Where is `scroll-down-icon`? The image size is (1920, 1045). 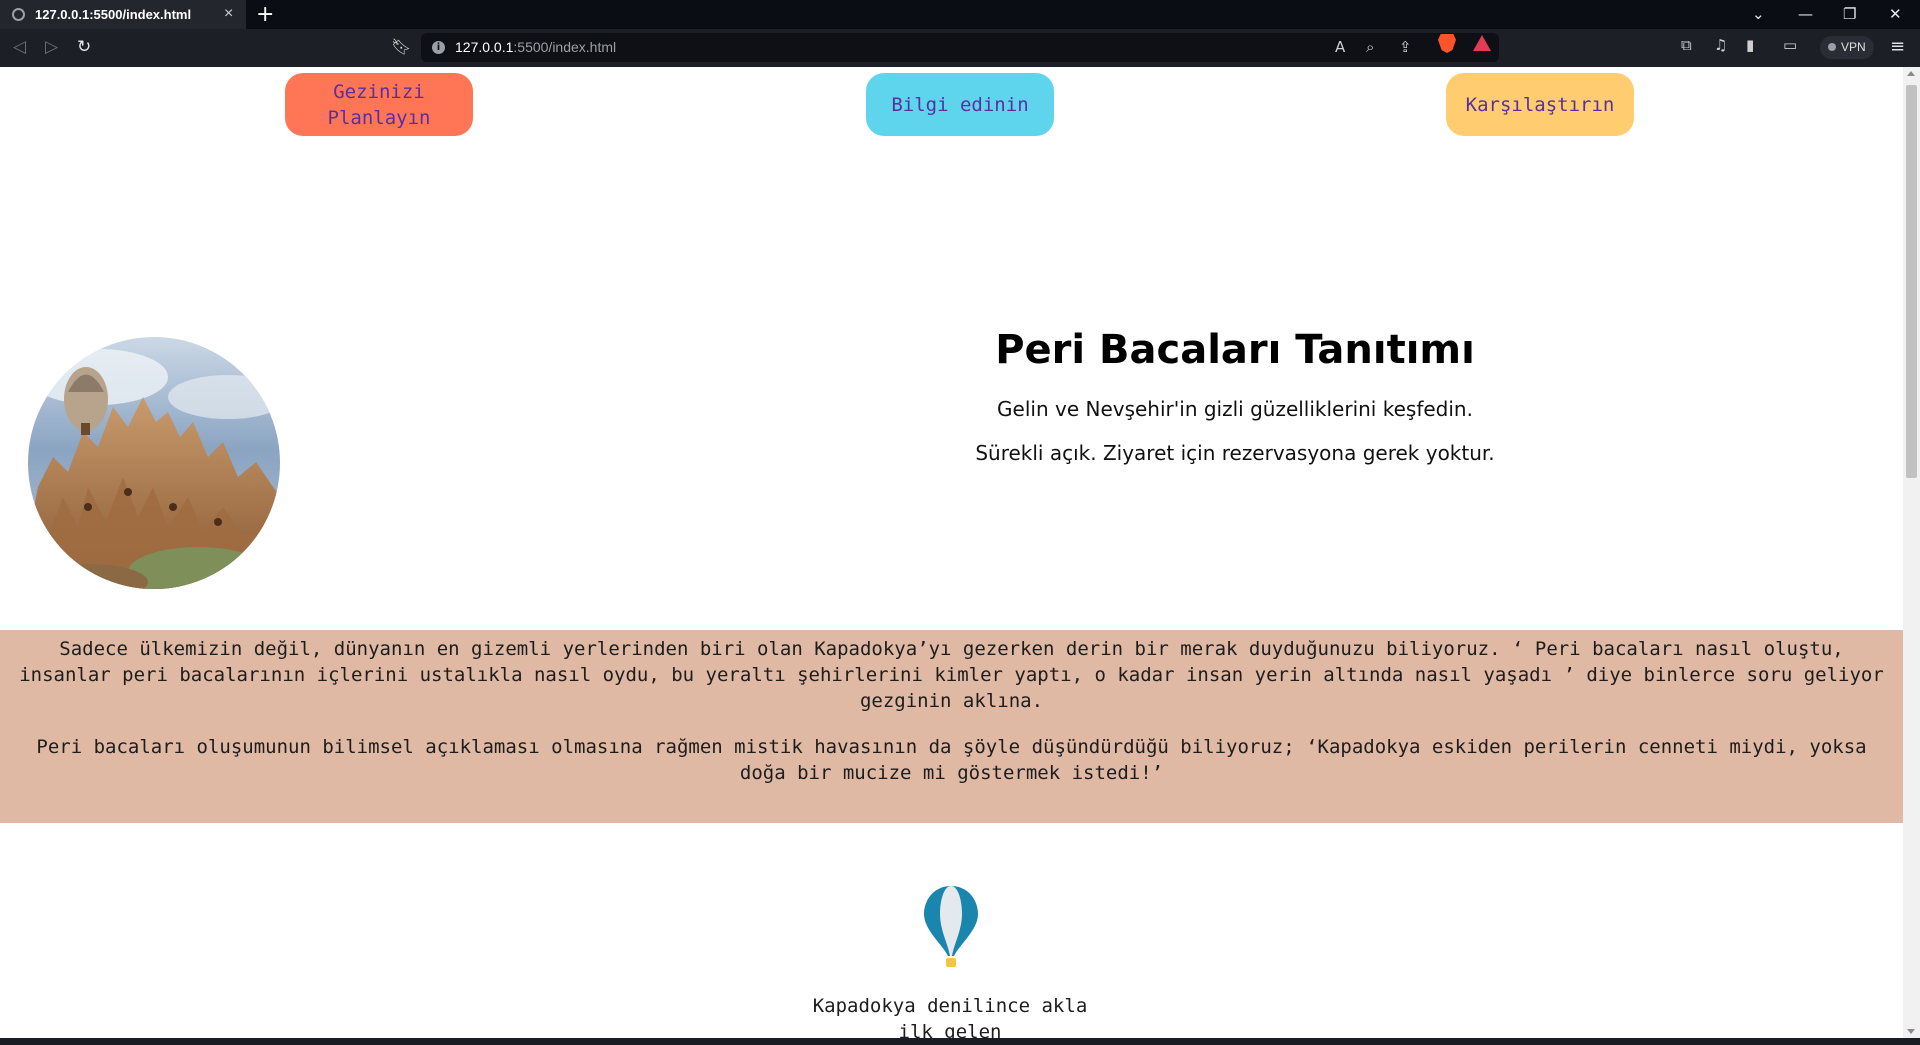
scroll-down-icon is located at coordinates (1911, 1031).